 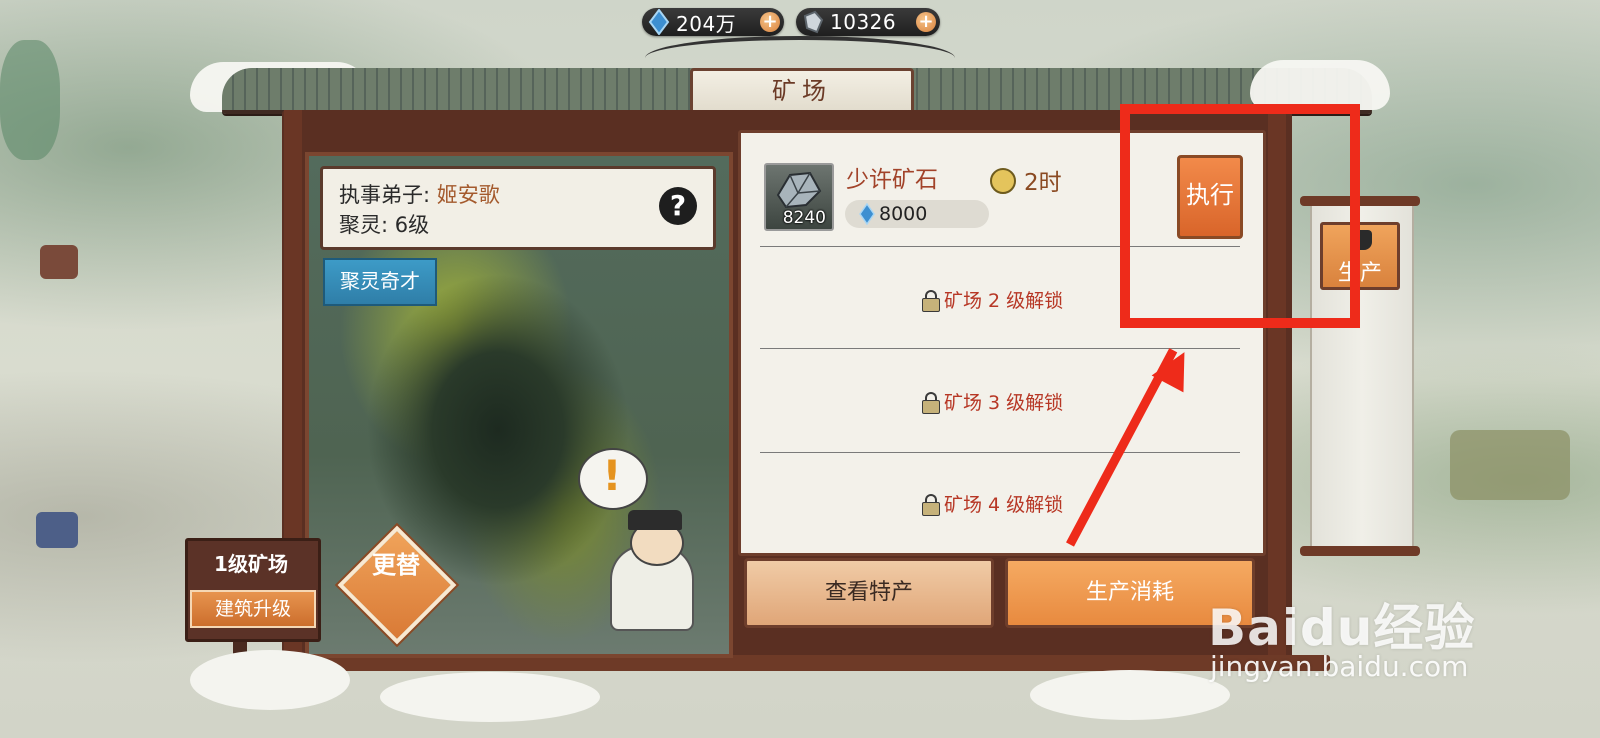 I want to click on background-tree, so click(x=30, y=100).